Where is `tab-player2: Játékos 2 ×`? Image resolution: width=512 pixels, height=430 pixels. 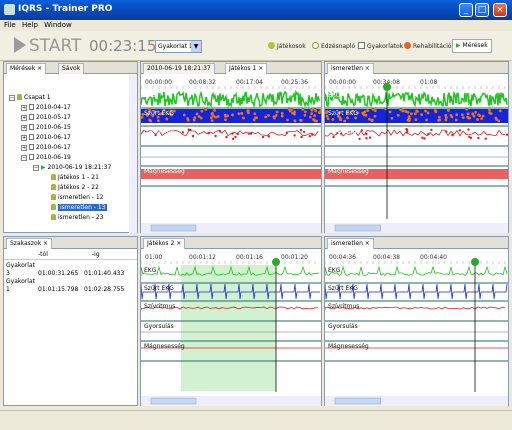
tab-player2: Játékos 2 × is located at coordinates (164, 243).